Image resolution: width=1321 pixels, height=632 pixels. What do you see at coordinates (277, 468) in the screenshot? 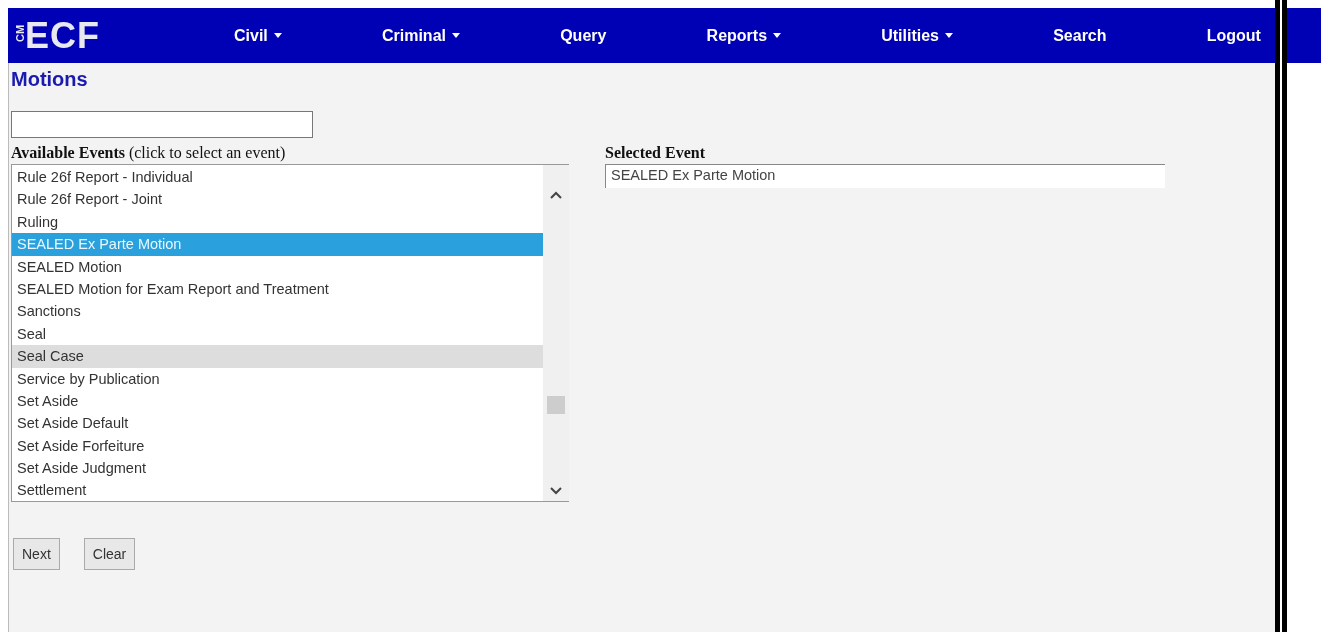
I see `event-option: Set Aside Judgment` at bounding box center [277, 468].